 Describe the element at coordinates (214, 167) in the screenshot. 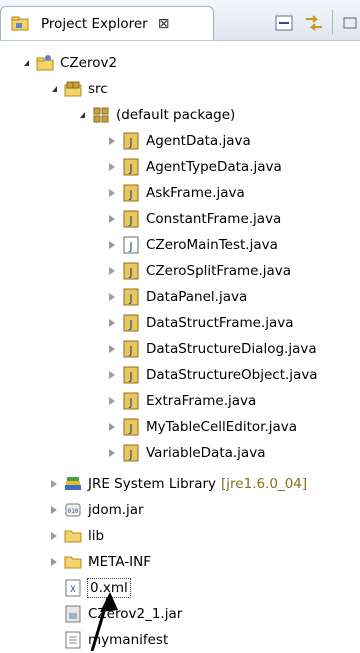

I see `java-file-label: AgentTypeData.java` at that location.